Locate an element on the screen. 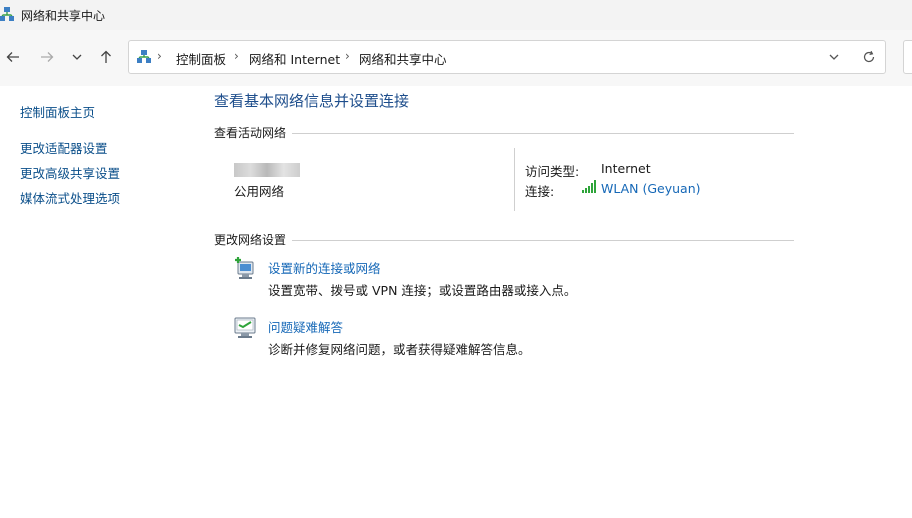 The image size is (912, 518). setup-connection-link: 设置新的连接或网络 is located at coordinates (324, 267).